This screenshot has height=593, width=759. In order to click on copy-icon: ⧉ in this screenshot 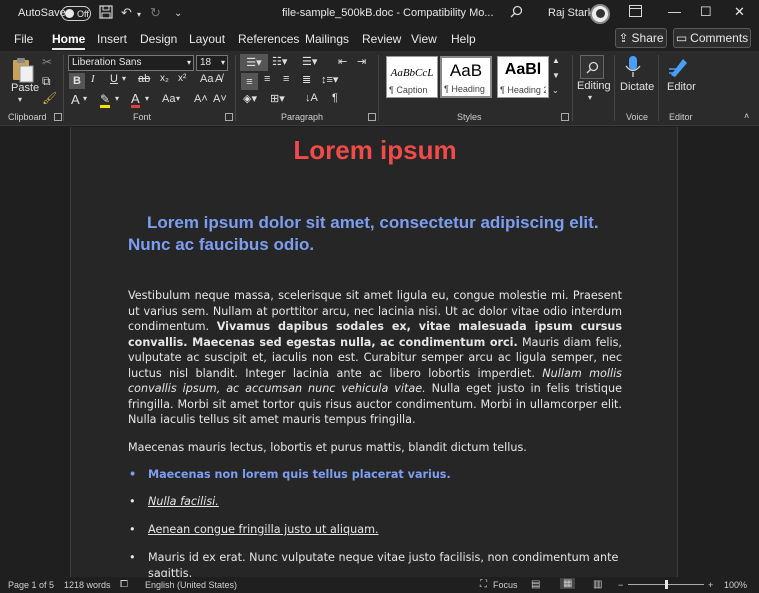, I will do `click(46, 81)`.